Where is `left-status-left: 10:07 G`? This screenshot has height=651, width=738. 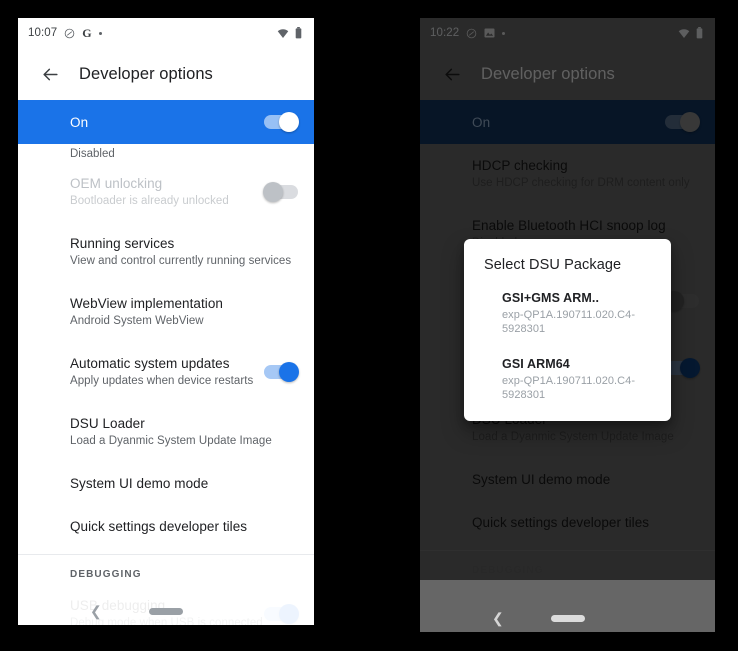
left-status-left: 10:07 G is located at coordinates (65, 33).